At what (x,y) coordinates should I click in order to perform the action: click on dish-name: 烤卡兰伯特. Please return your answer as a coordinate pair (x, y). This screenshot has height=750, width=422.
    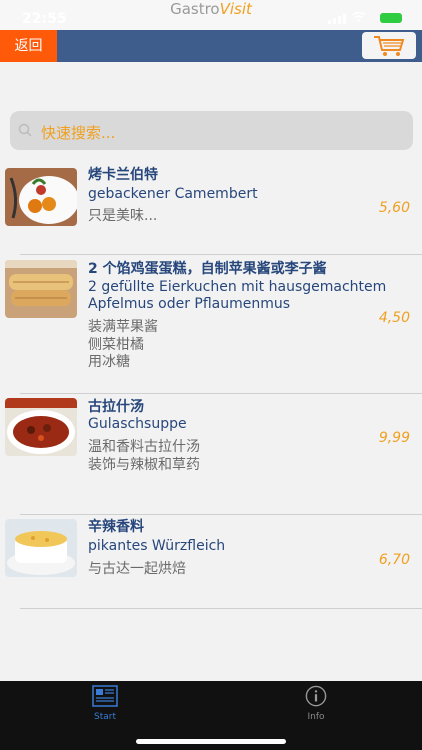
    Looking at the image, I should click on (123, 175).